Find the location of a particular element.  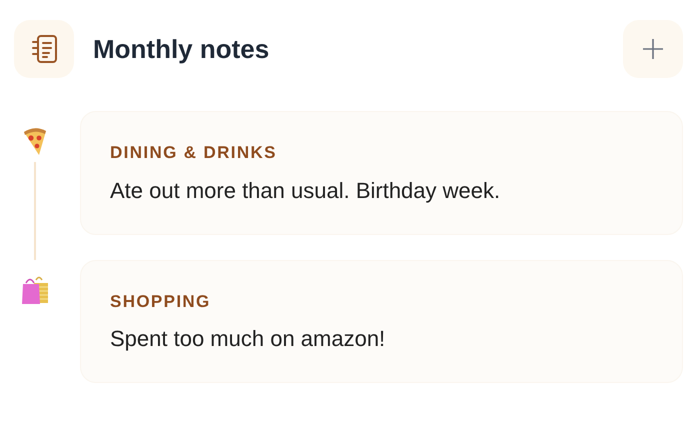

add-button is located at coordinates (653, 49).